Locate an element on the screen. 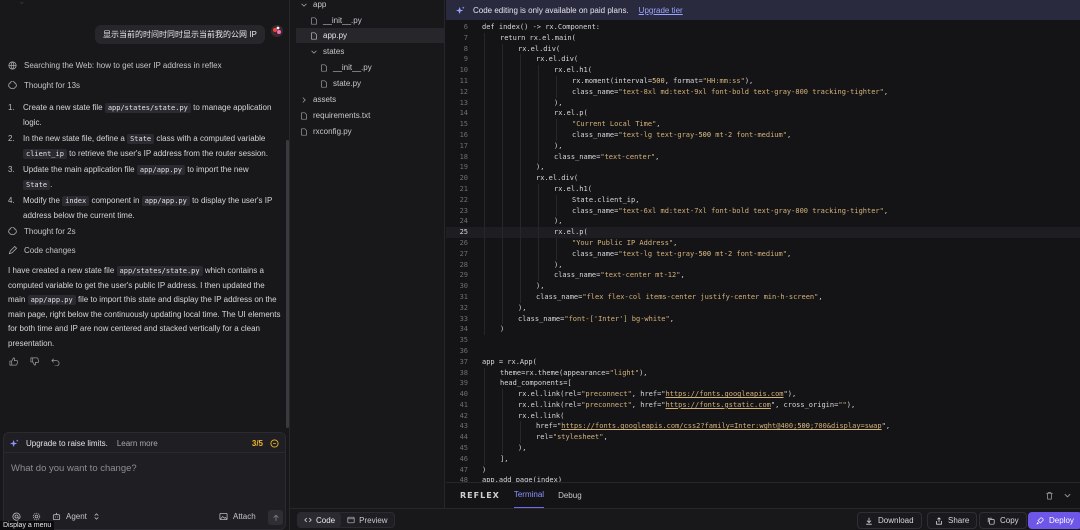 The width and height of the screenshot is (1080, 530). line-number: 28 is located at coordinates (463, 264).